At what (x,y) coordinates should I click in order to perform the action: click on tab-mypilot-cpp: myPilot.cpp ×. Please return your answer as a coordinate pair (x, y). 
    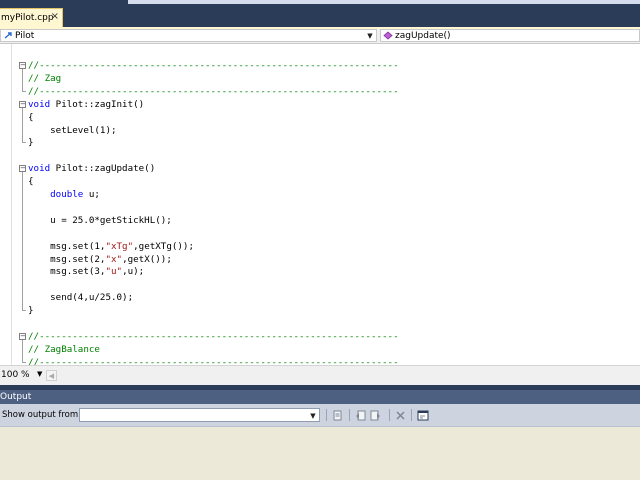
    Looking at the image, I should click on (31, 17).